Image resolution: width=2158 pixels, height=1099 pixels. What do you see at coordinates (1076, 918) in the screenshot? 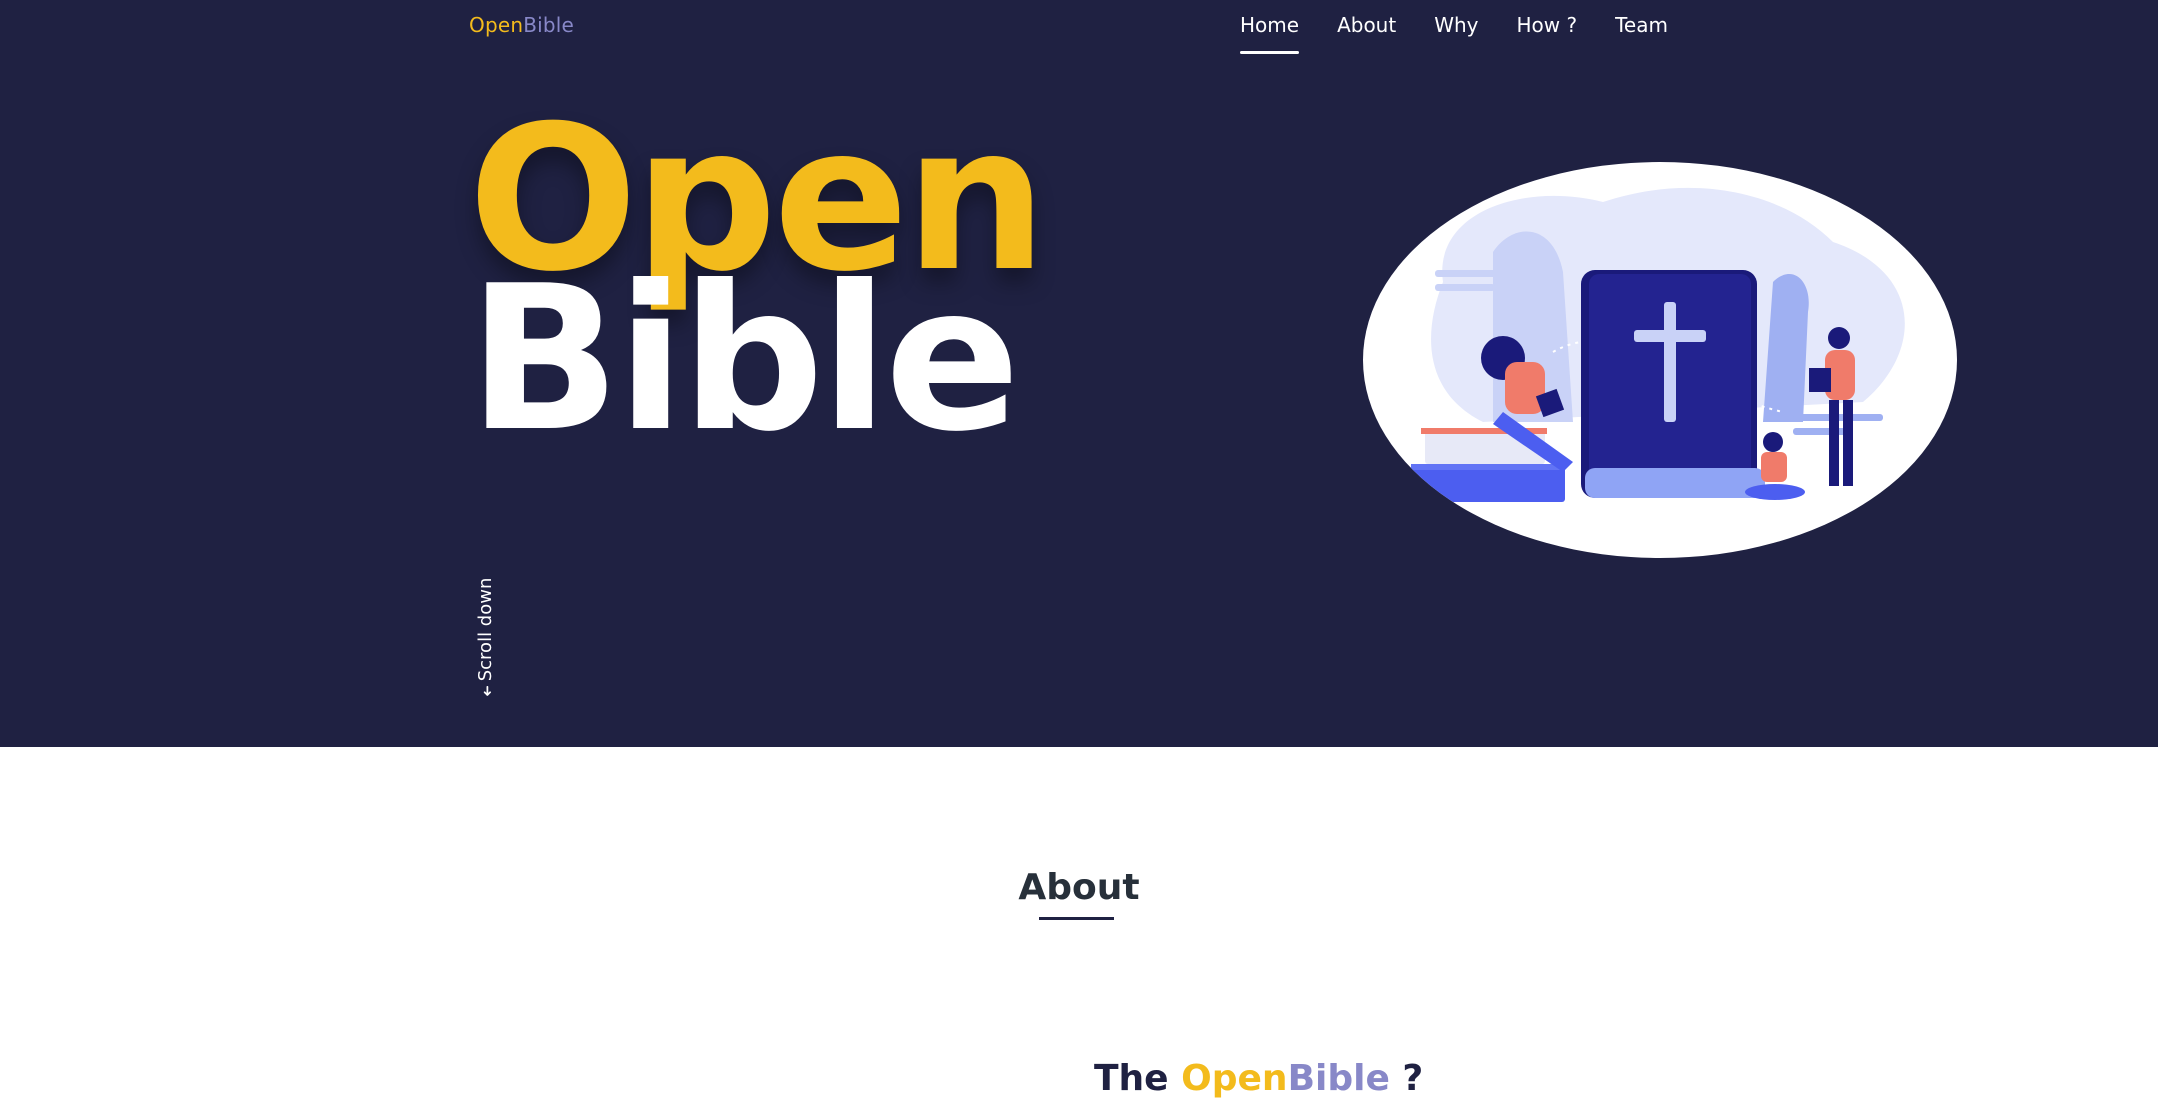
I see `about-underline` at bounding box center [1076, 918].